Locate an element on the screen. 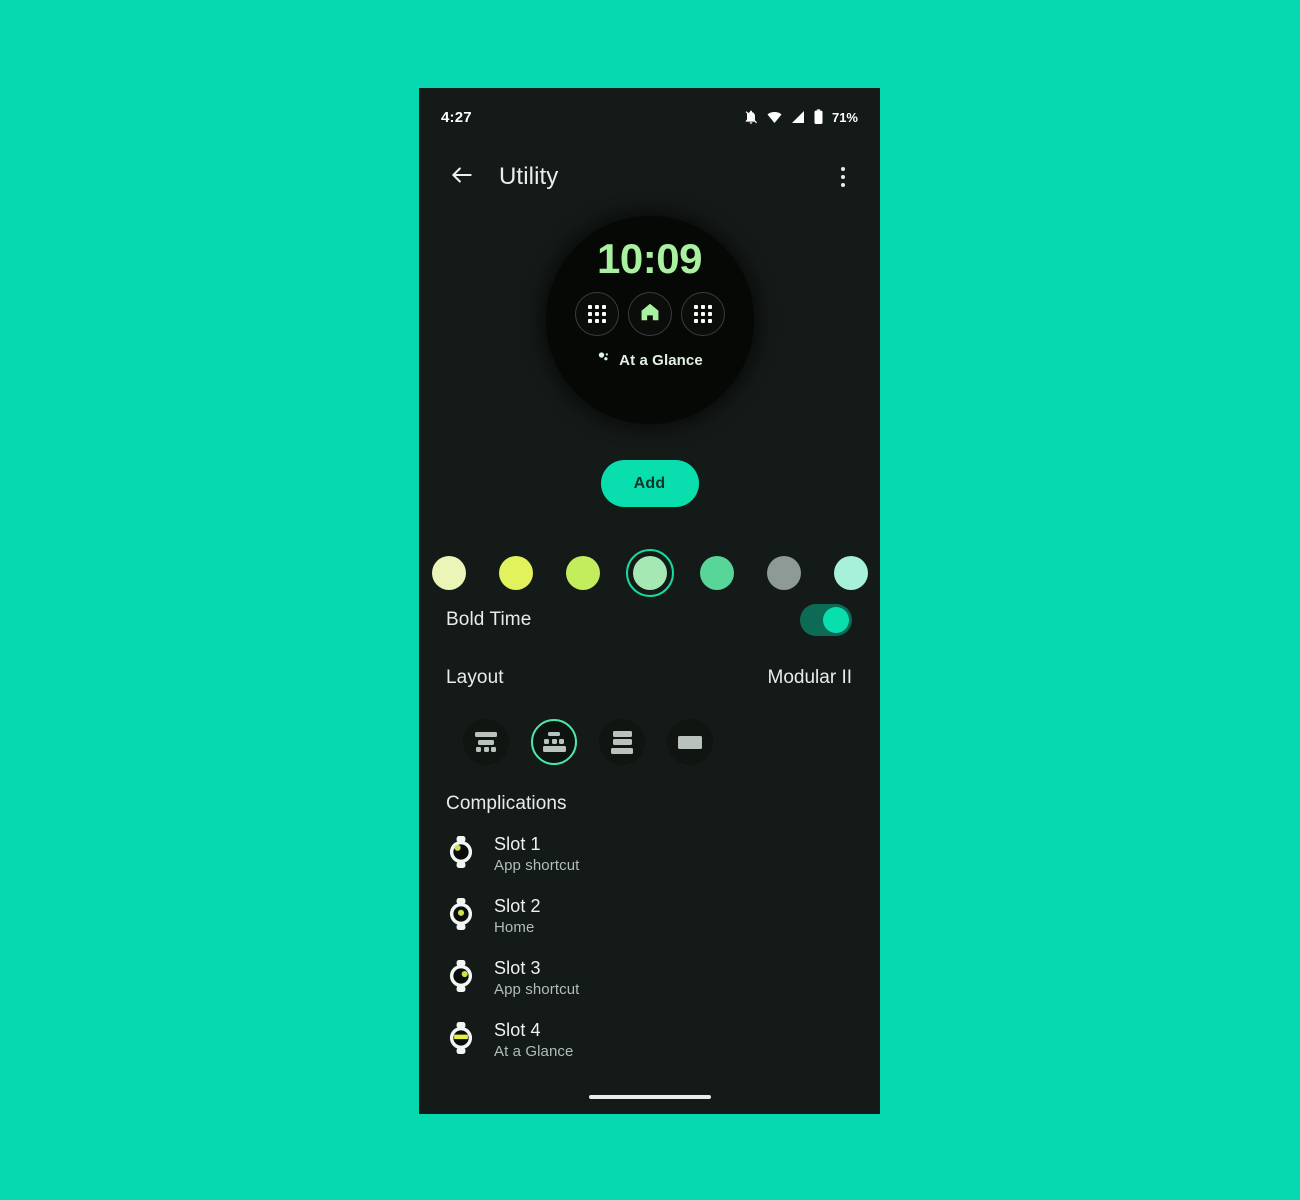  color-swatch-pale-lime is located at coordinates (449, 573).